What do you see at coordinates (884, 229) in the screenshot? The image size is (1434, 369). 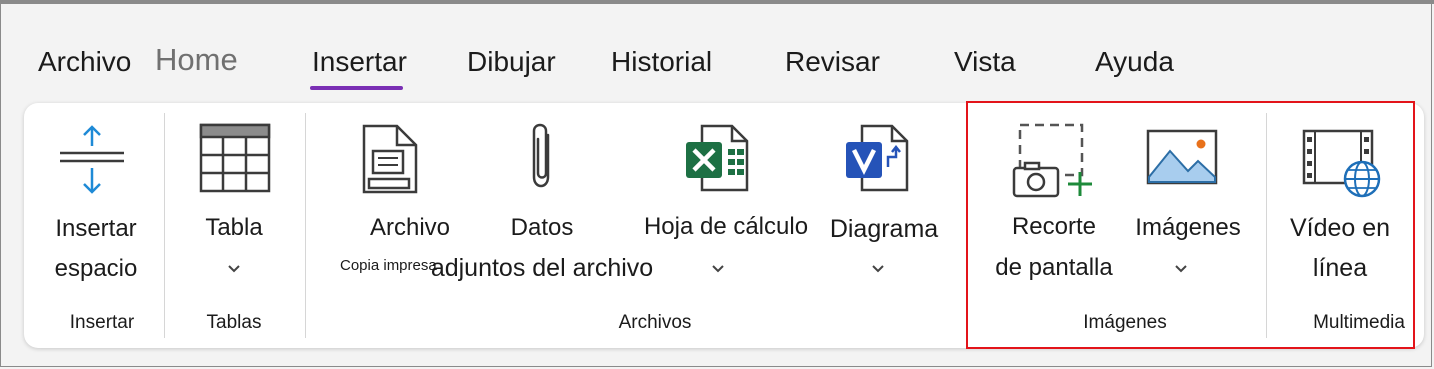 I see `diagram-label: Diagrama` at bounding box center [884, 229].